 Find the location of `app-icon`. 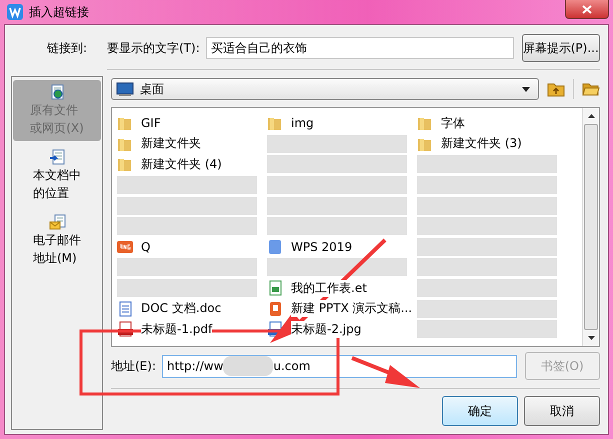

app-icon is located at coordinates (275, 246).